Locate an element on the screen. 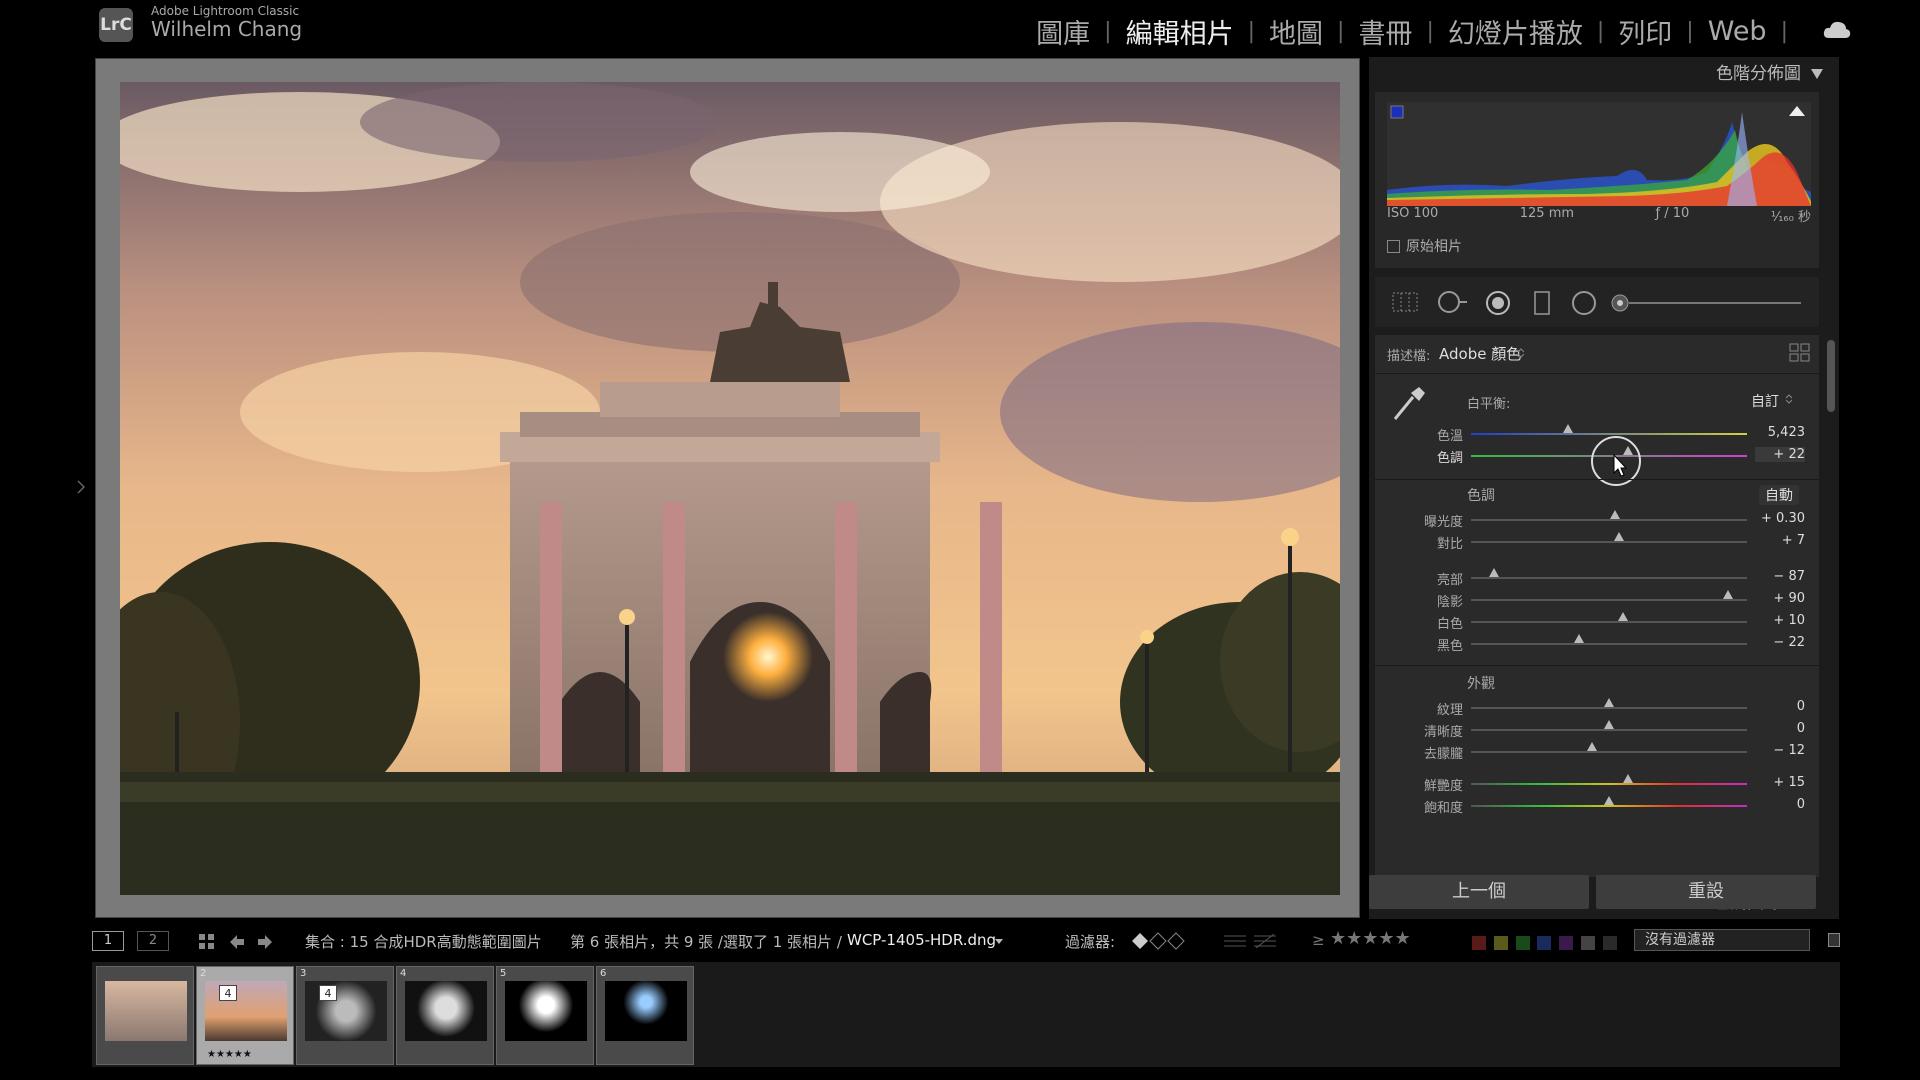 This screenshot has width=1920, height=1080. adjustment-brush-icon is located at coordinates (1708, 303).